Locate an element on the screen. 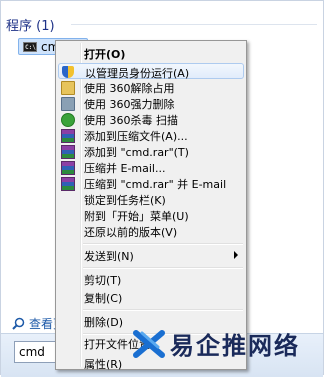 This screenshot has height=377, width=324. menu-item-label: 压缩到 "cmd.rar" 并 E-mail is located at coordinates (155, 184).